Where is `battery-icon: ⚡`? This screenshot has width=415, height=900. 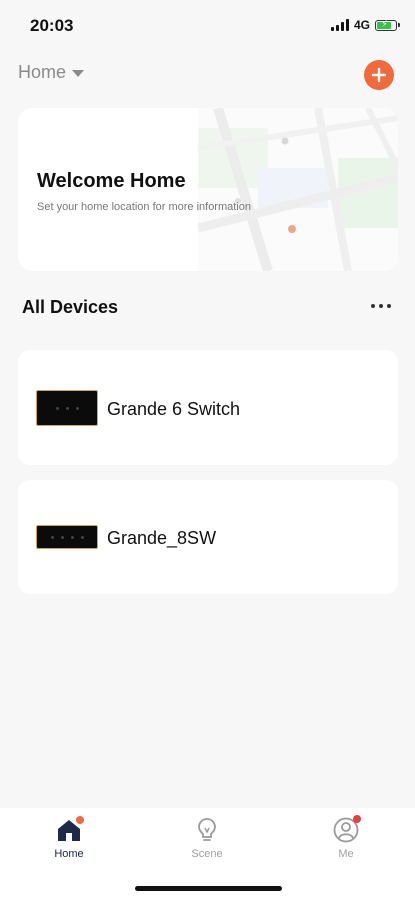 battery-icon: ⚡ is located at coordinates (387, 25).